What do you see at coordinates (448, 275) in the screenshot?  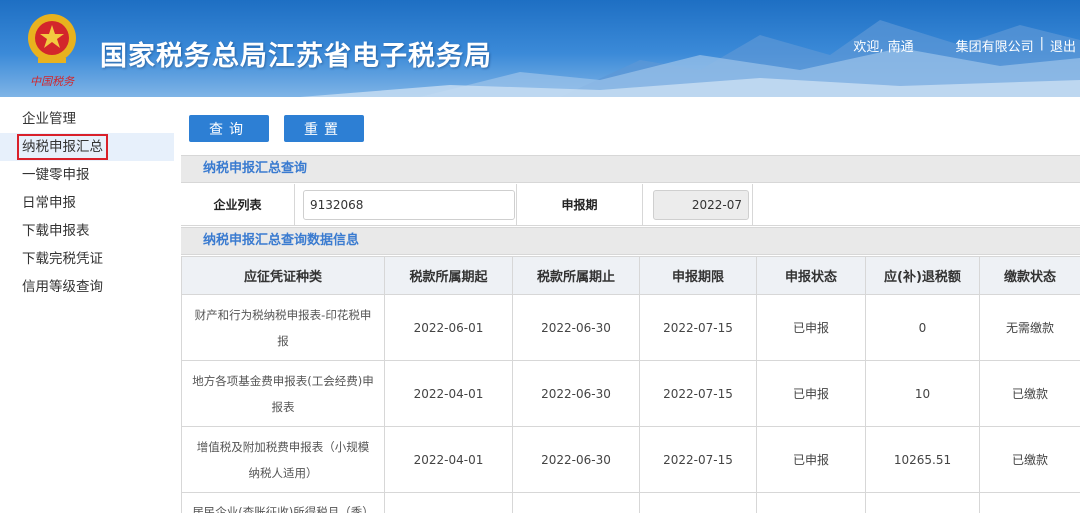 I see `column-header: 税款所属期起` at bounding box center [448, 275].